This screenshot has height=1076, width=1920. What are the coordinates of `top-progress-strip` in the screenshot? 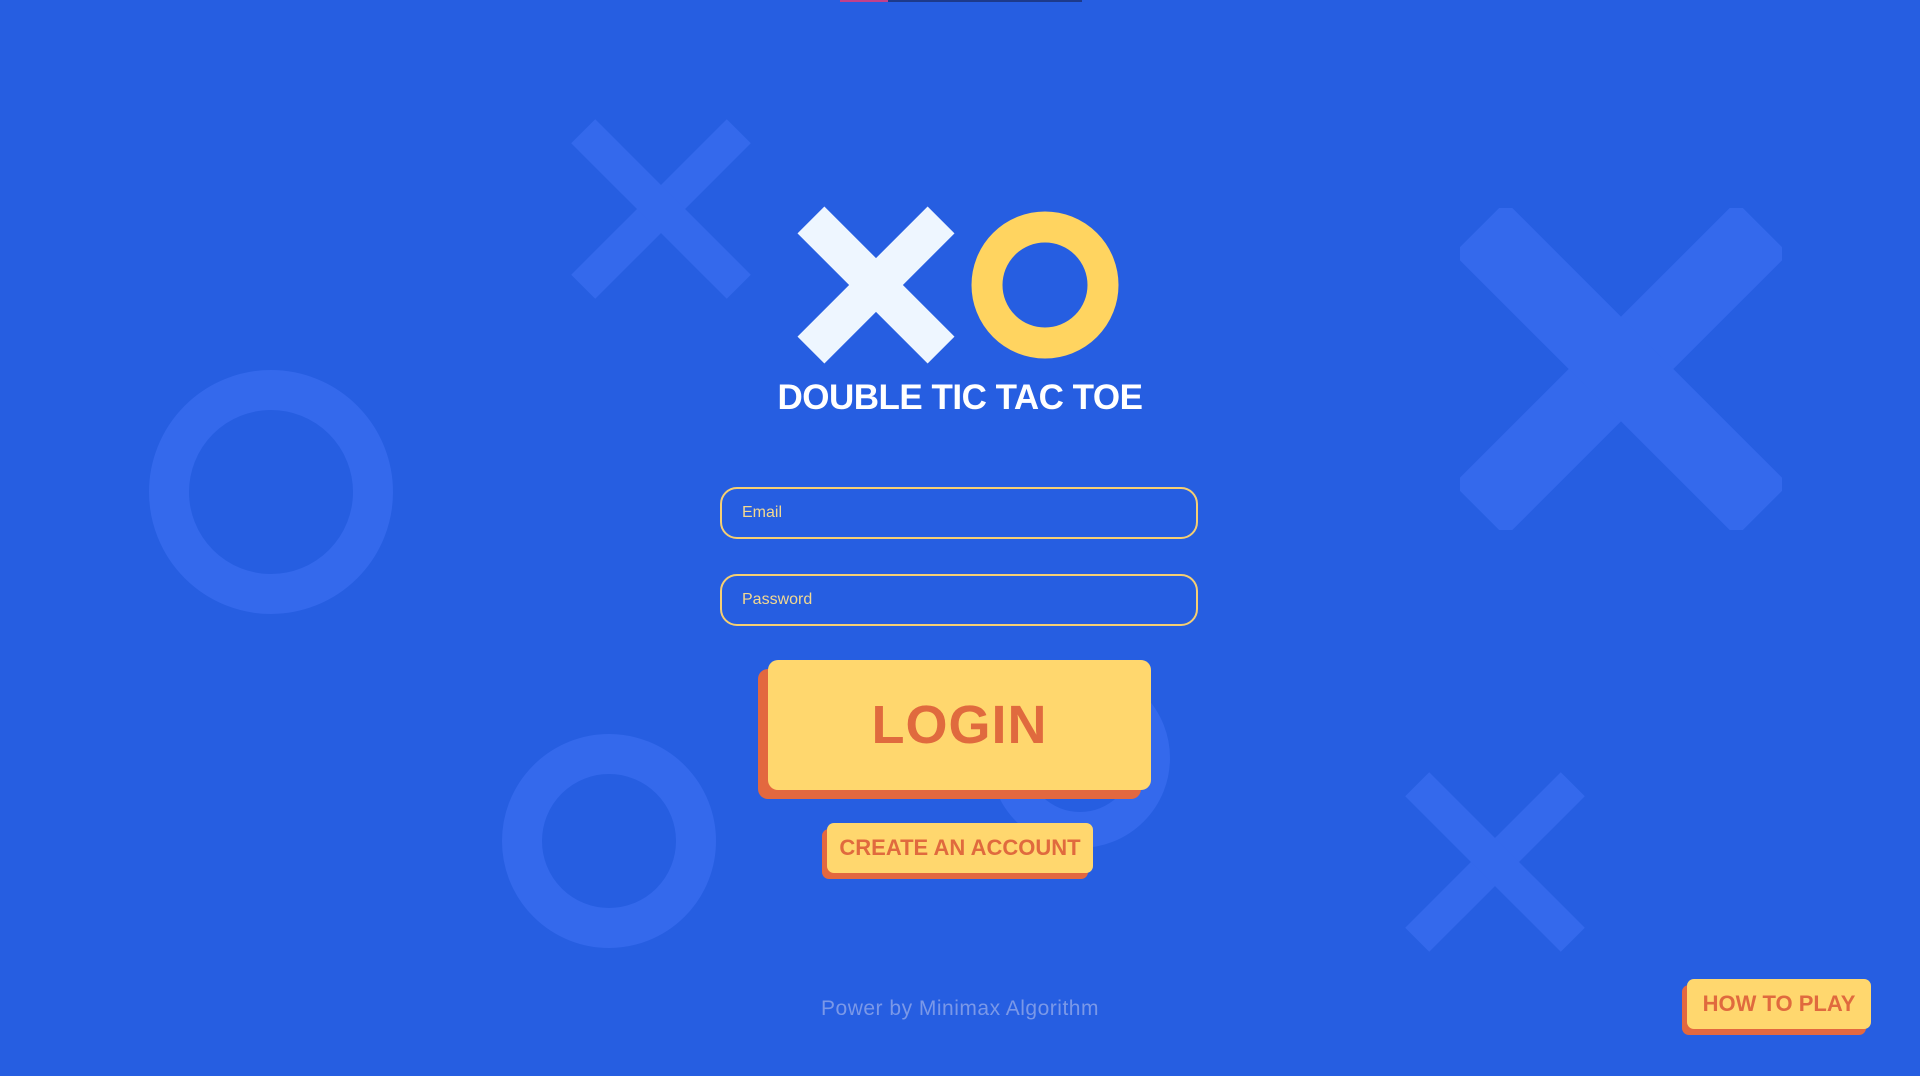 It's located at (961, 1).